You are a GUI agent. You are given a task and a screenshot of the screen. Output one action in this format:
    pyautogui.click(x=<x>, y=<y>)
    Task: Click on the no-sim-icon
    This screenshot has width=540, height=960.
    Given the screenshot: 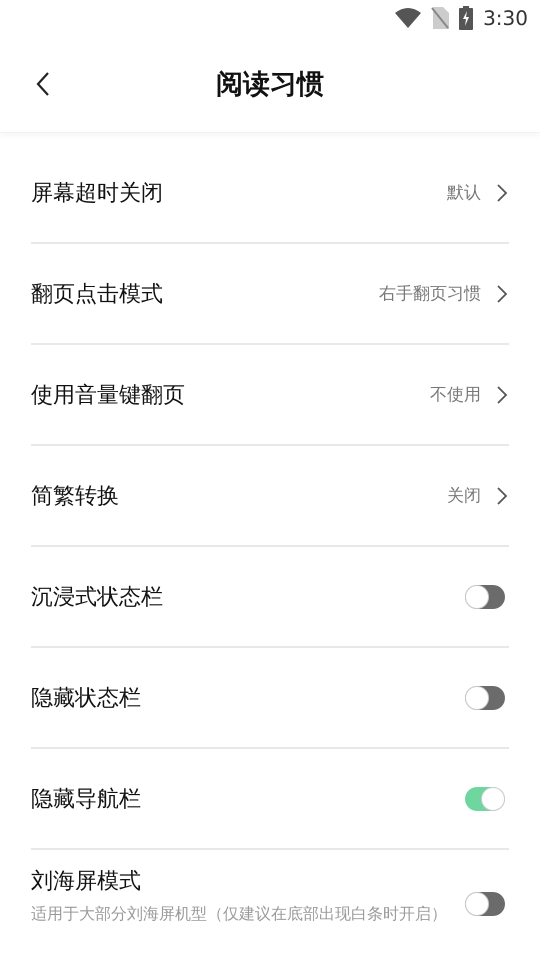 What is the action you would take?
    pyautogui.click(x=440, y=18)
    